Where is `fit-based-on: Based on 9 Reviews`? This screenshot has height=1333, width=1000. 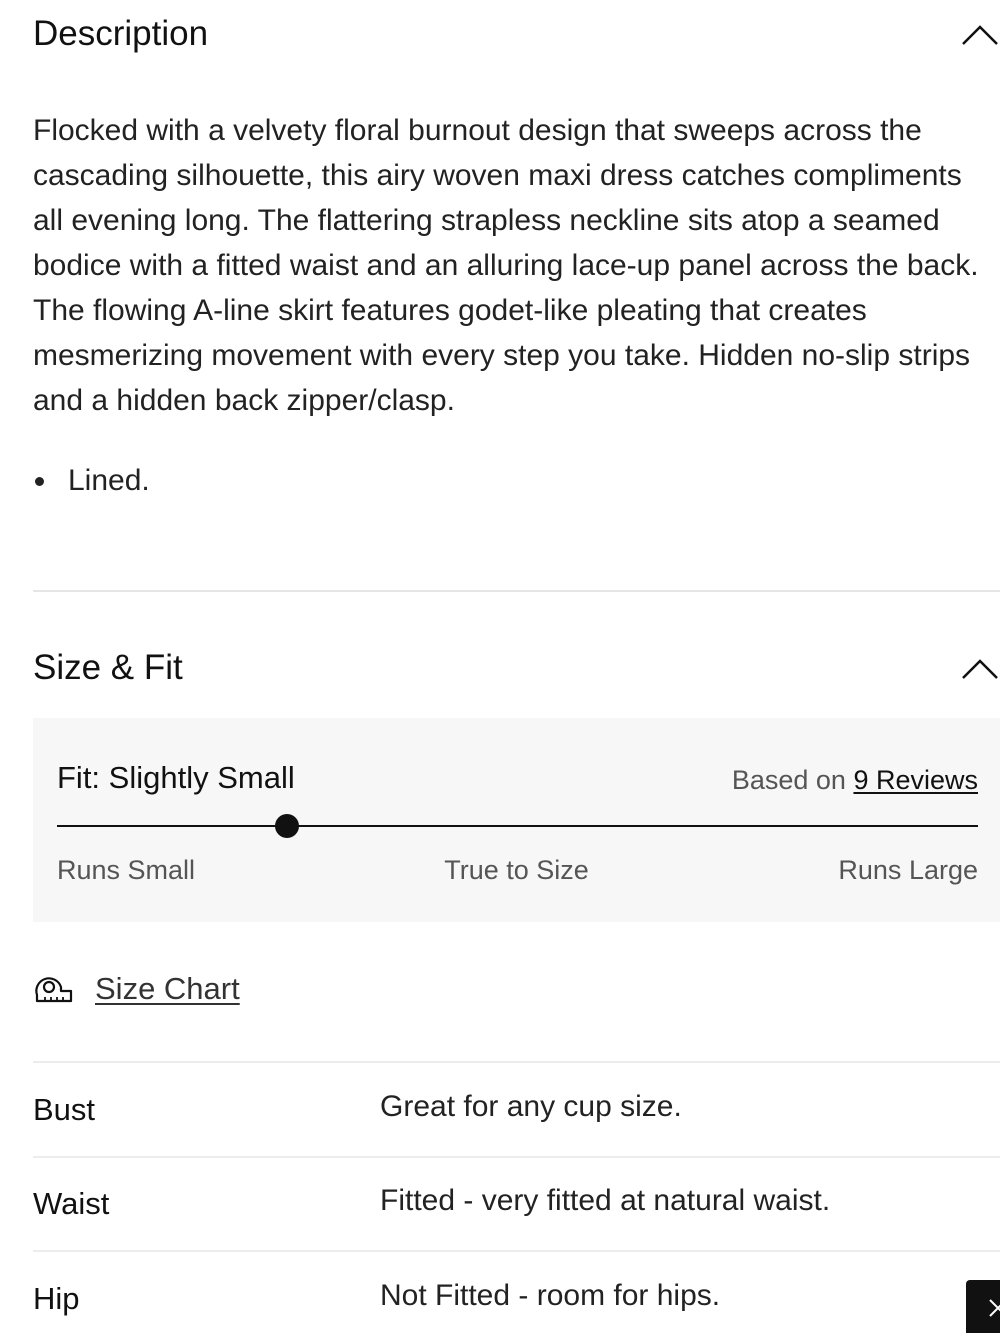
fit-based-on: Based on 9 Reviews is located at coordinates (855, 780).